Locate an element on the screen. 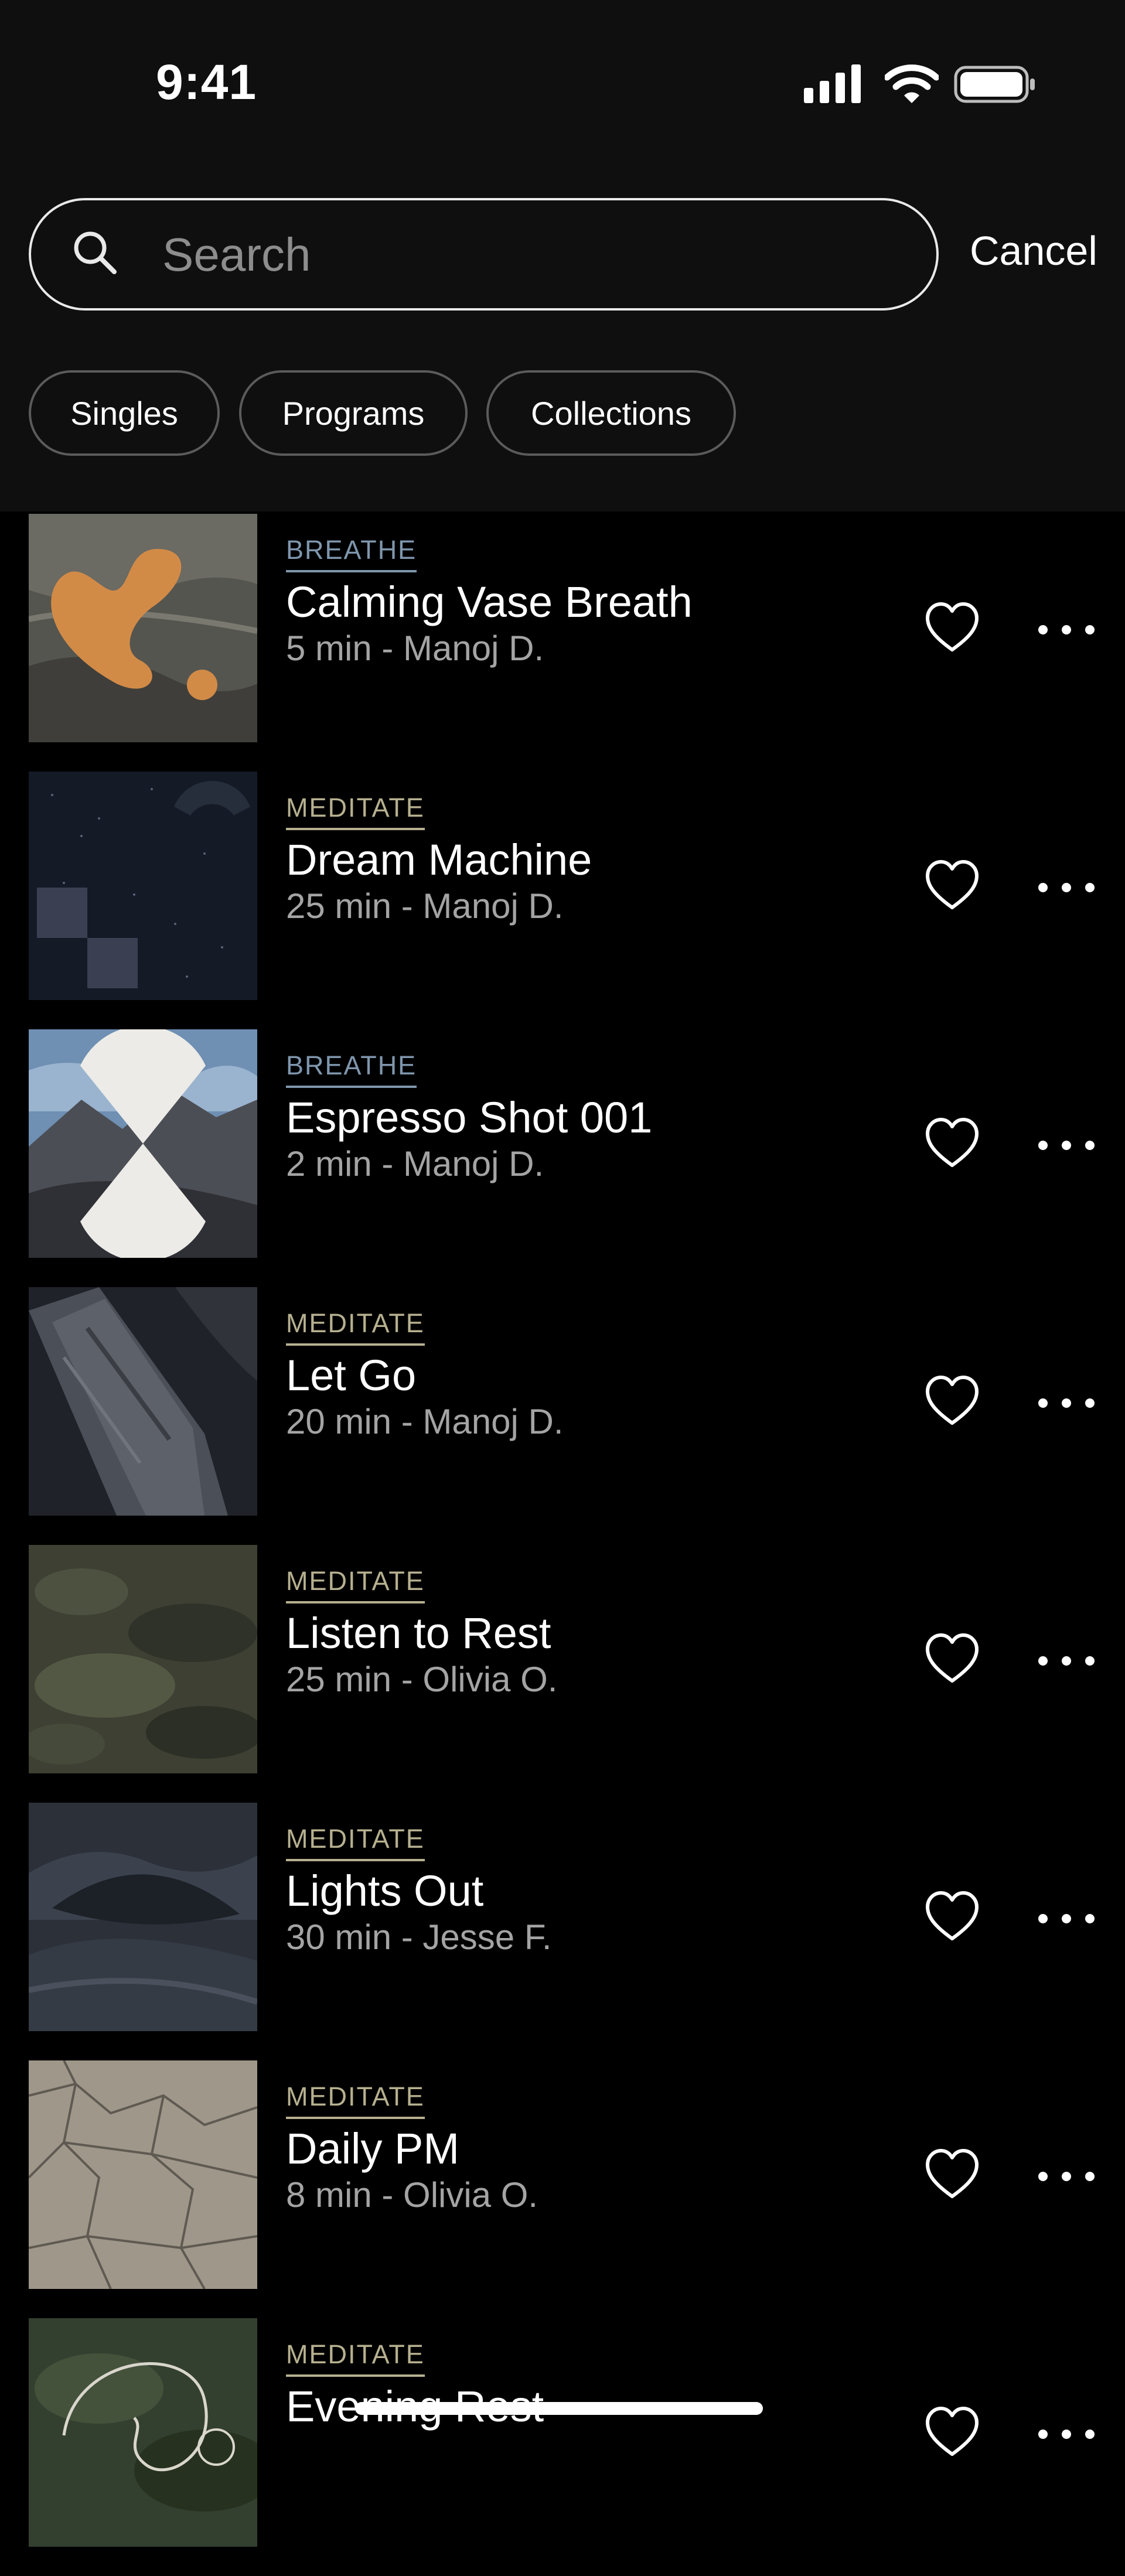 The width and height of the screenshot is (1125, 2576). list-item: MEDITATE Daily PM 8 min - Olivia O. is located at coordinates (563, 2189).